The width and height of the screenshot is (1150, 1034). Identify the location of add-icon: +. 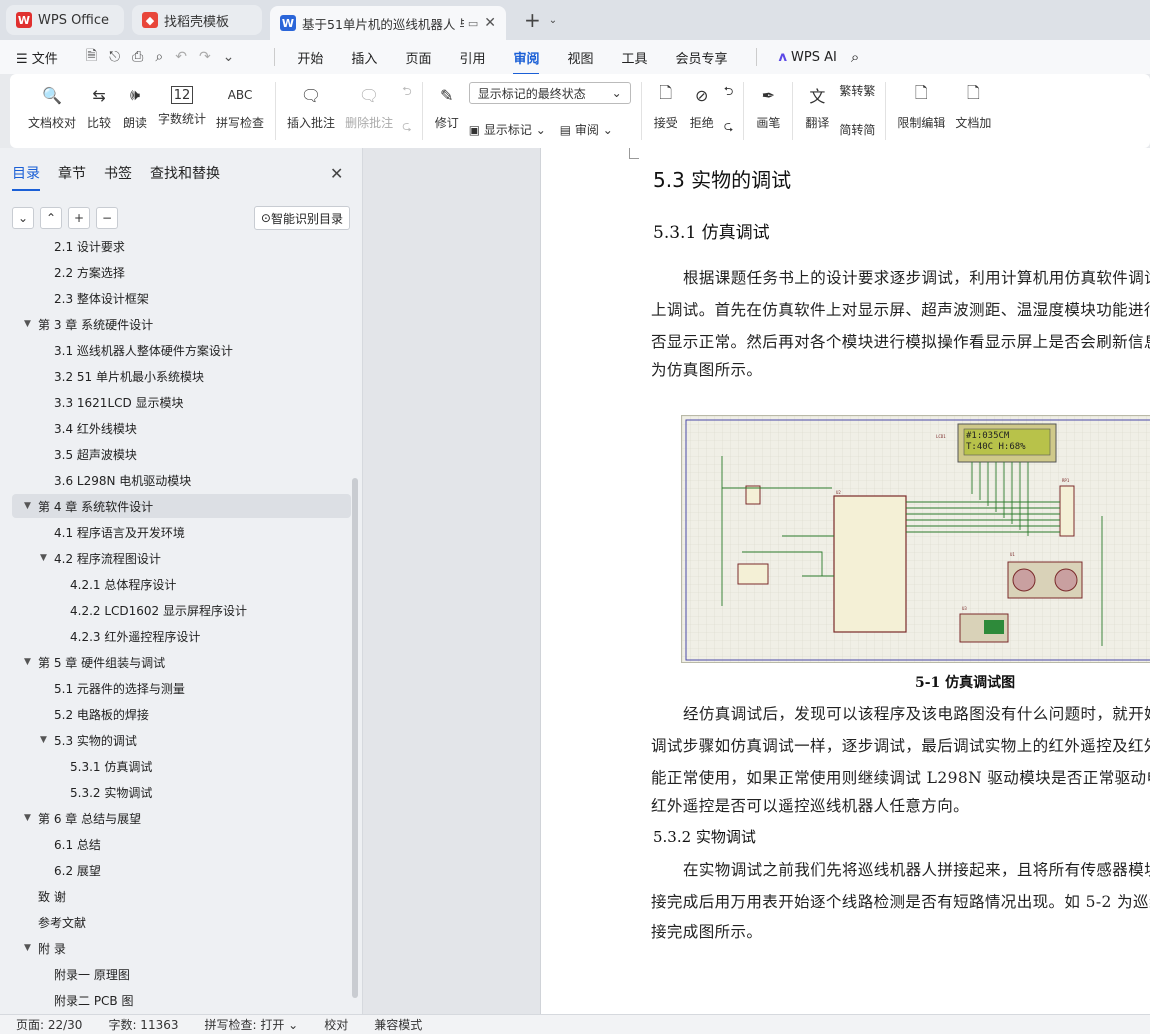
(79, 218).